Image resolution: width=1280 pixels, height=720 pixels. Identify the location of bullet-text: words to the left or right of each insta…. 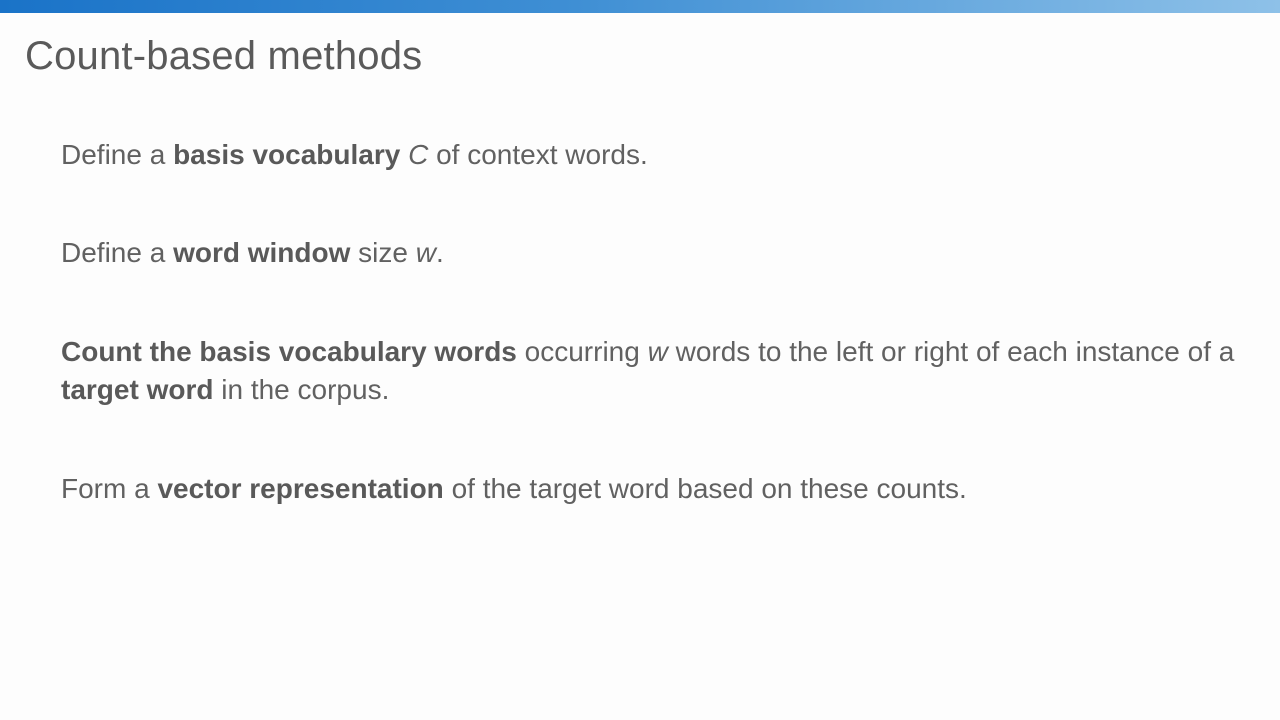
(951, 351).